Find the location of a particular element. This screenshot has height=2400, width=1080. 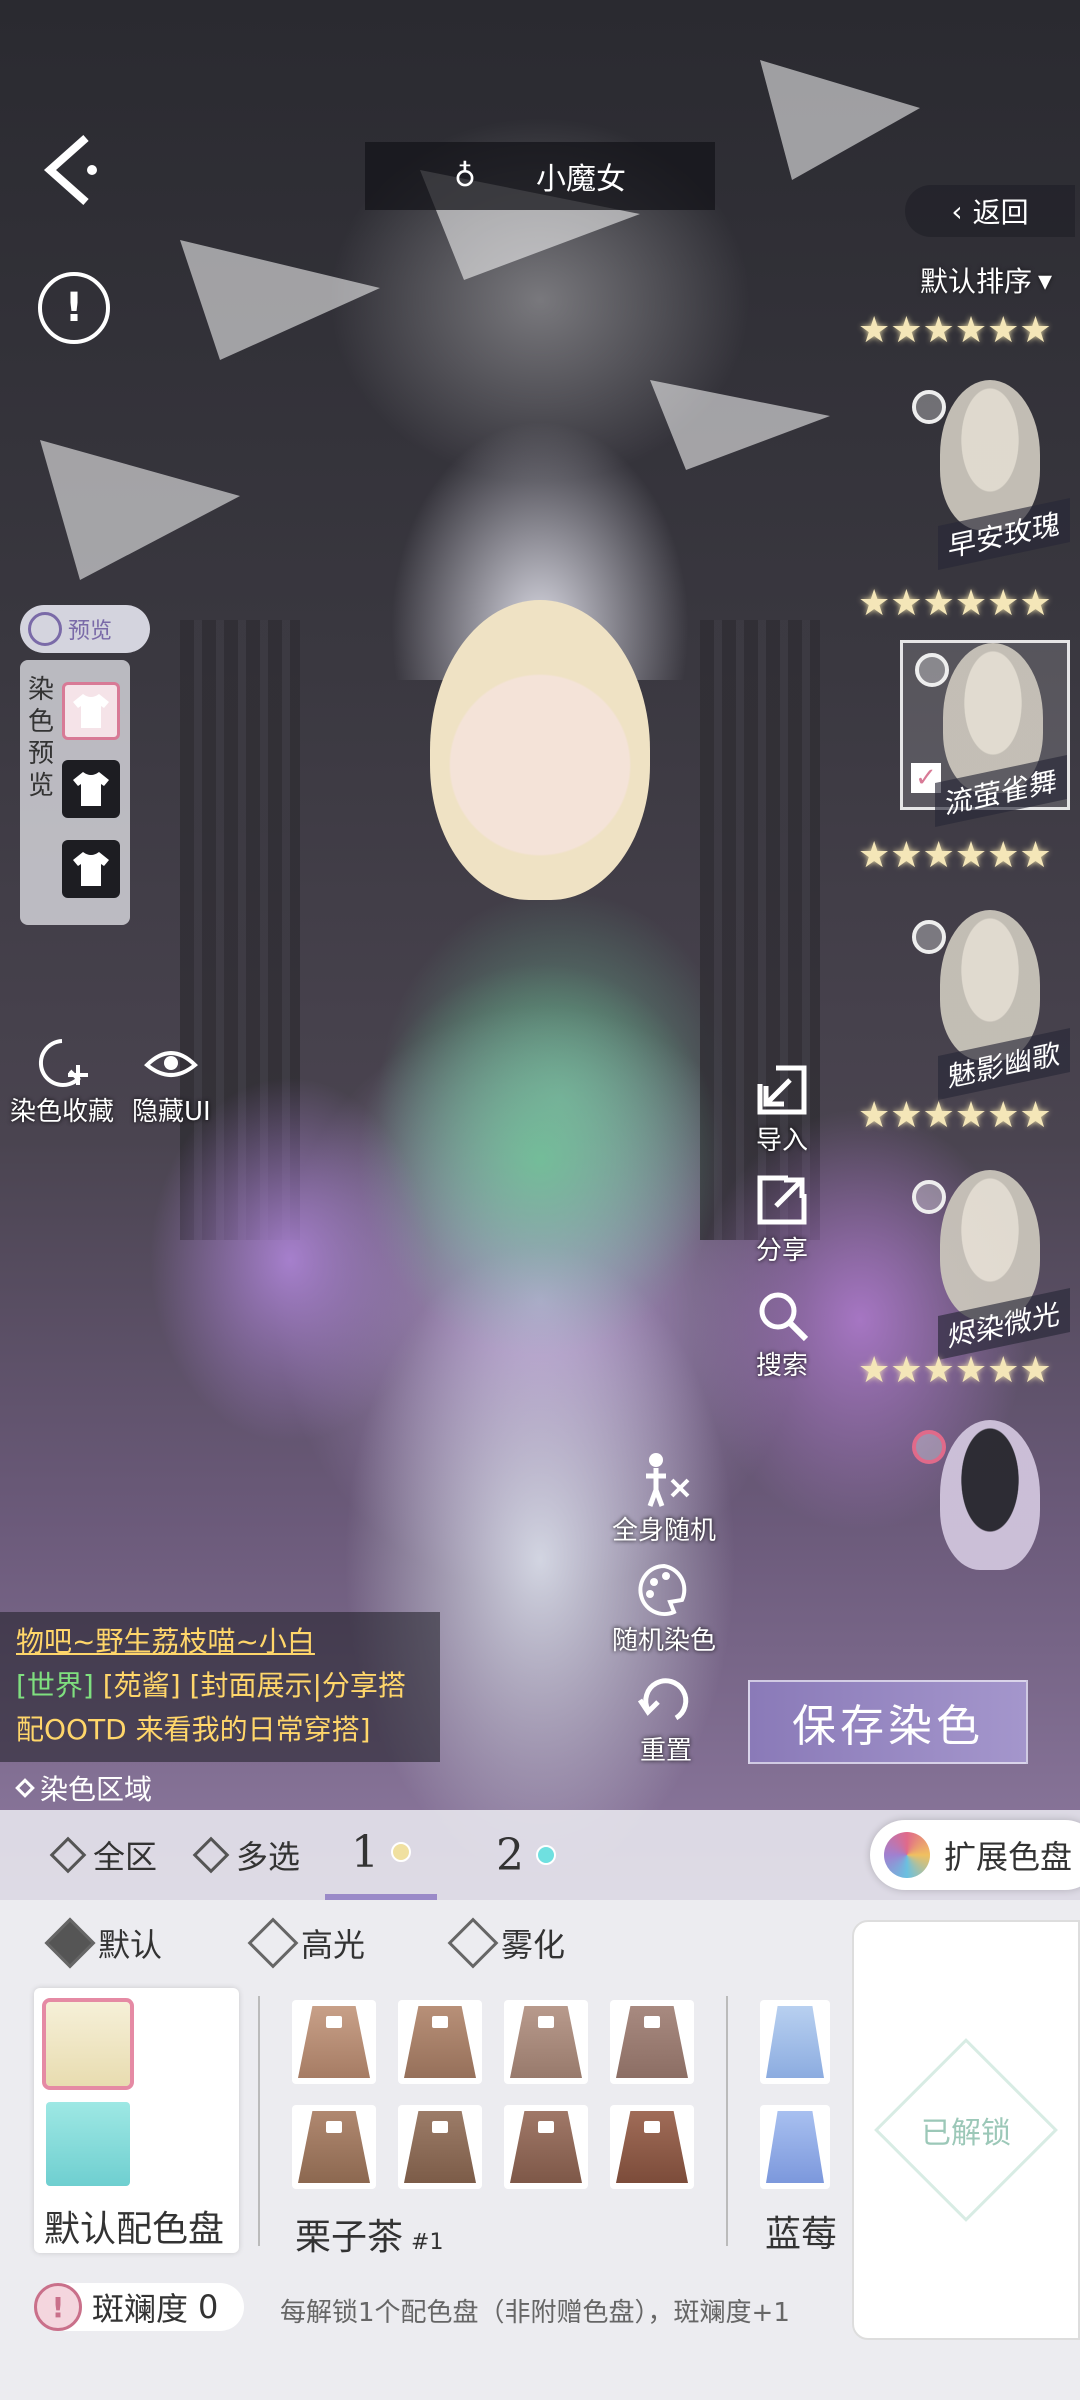

mode-fog: 雾化 is located at coordinates (506, 1943).